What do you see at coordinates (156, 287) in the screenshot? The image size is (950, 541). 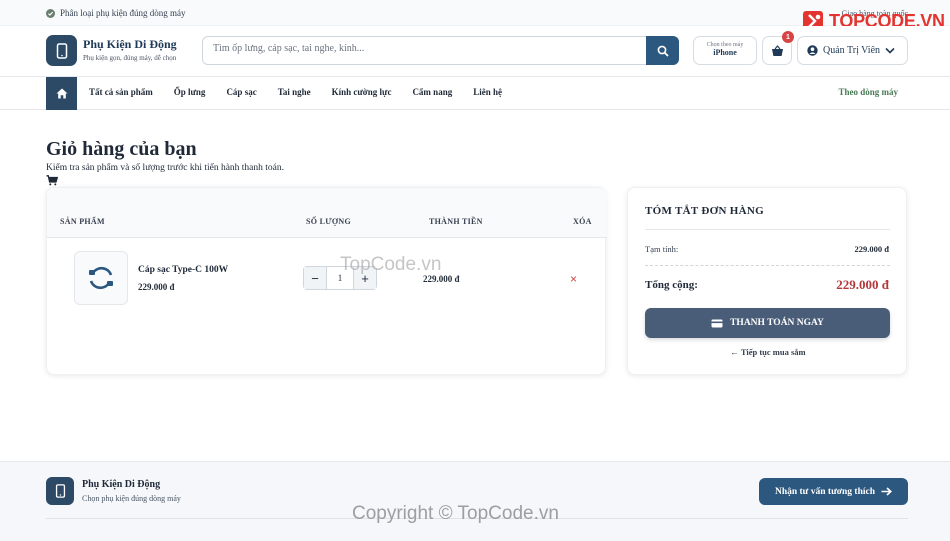 I see `product-unit-price: 229.000 đ` at bounding box center [156, 287].